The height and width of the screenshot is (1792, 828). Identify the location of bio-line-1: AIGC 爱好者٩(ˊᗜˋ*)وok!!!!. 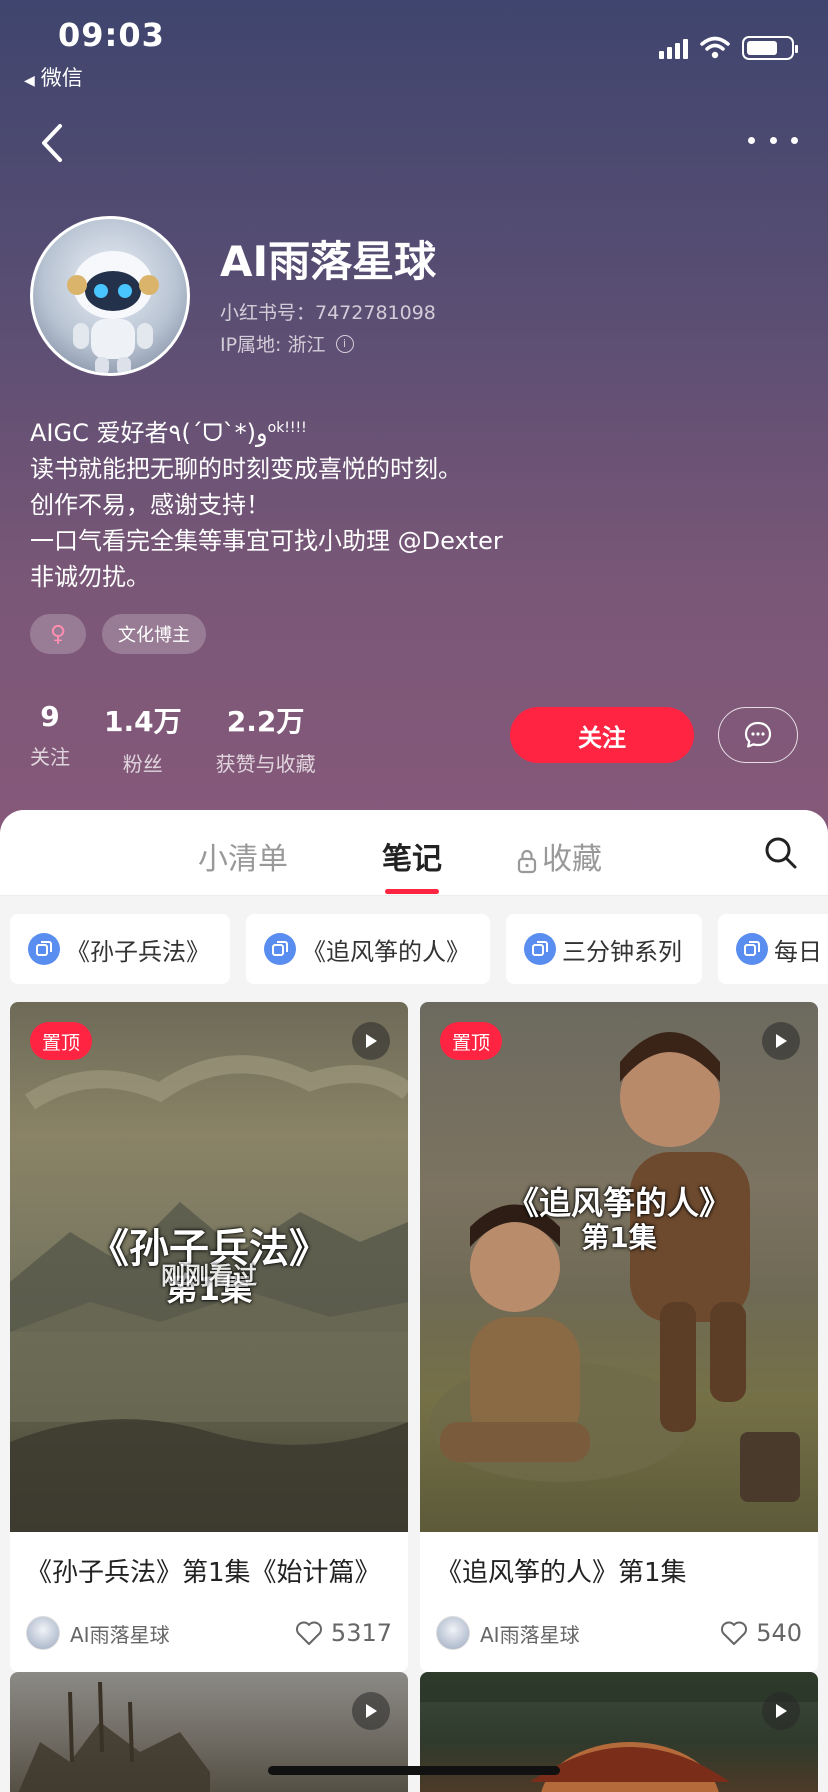
(168, 433).